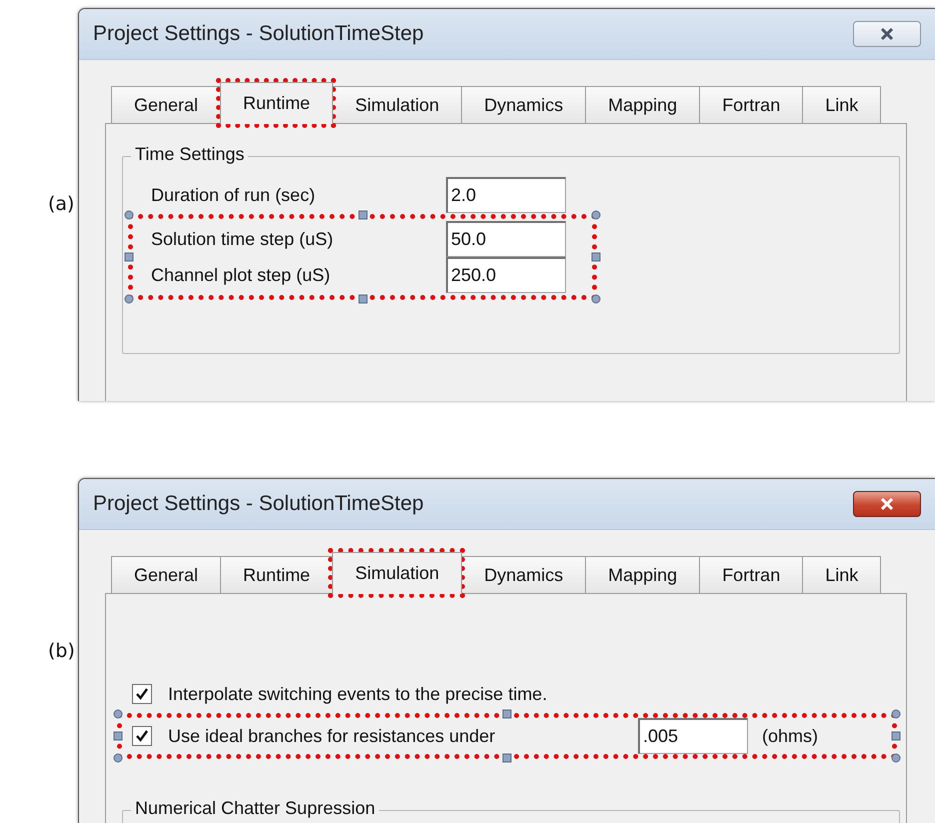  Describe the element at coordinates (332, 736) in the screenshot. I see `checkbox-label: Use ideal branches for resistances under` at that location.